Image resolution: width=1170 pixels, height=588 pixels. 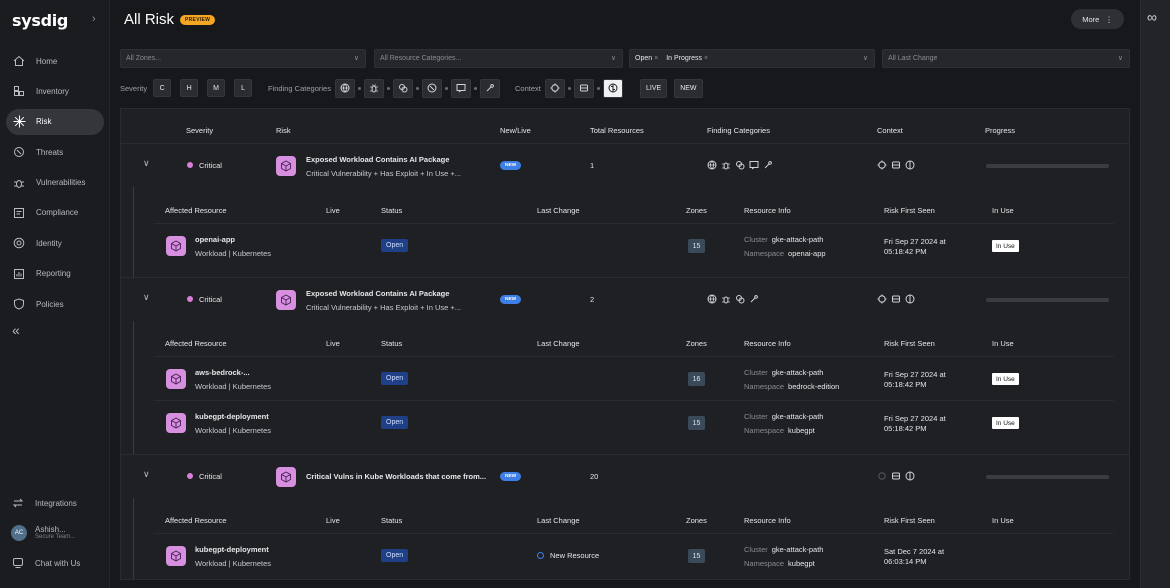 I want to click on severity-high-button: H, so click(x=189, y=88).